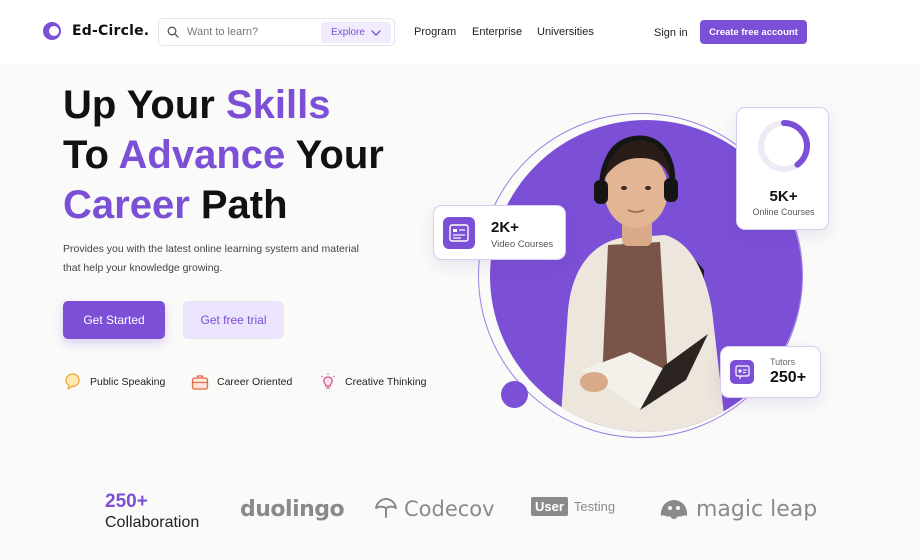 The height and width of the screenshot is (560, 920). I want to click on video-courses-count: 2K+, so click(505, 227).